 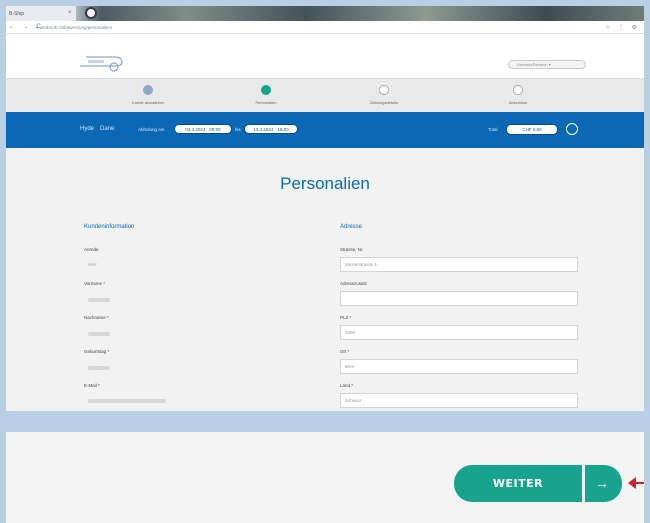 I want to click on street-label: Strasse, Nr., so click(x=352, y=249).